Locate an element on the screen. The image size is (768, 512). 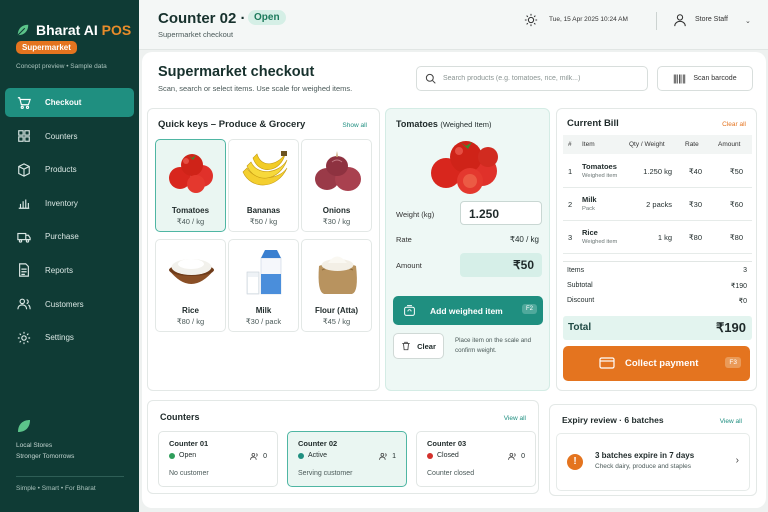
weight-label: Weight (kg) is located at coordinates (415, 214).